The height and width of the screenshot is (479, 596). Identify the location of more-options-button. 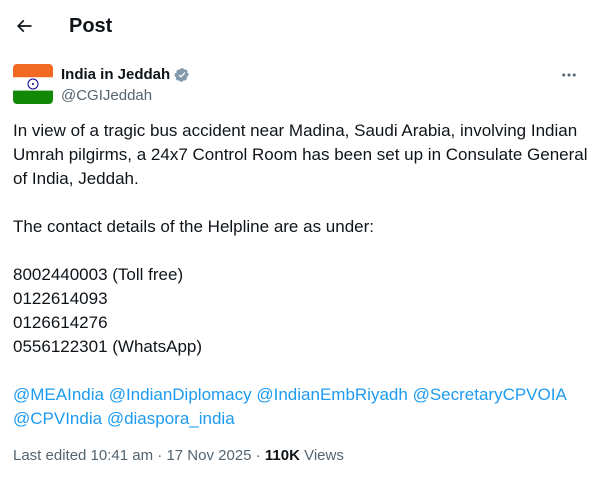
(569, 75).